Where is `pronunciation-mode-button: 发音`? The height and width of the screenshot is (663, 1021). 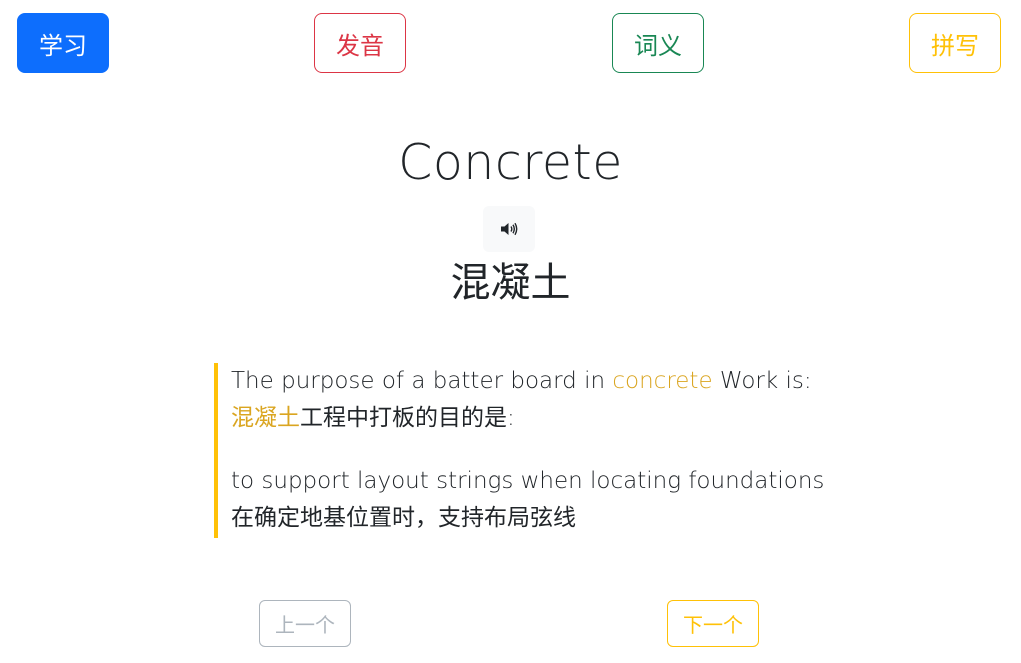 pronunciation-mode-button: 发音 is located at coordinates (360, 43).